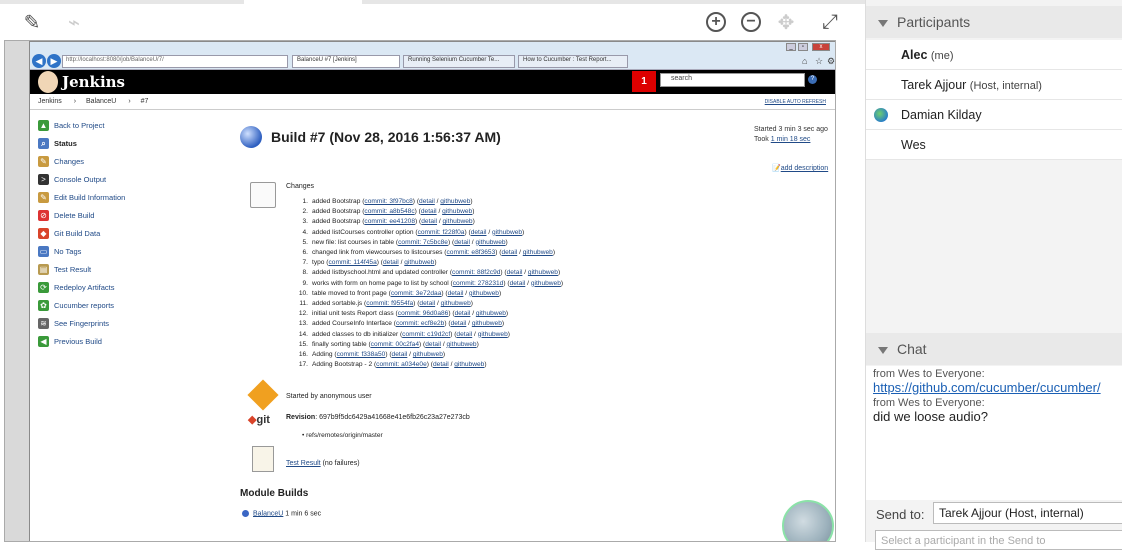 The height and width of the screenshot is (550, 1122). What do you see at coordinates (791, 47) in the screenshot?
I see `minimize-icon: _` at bounding box center [791, 47].